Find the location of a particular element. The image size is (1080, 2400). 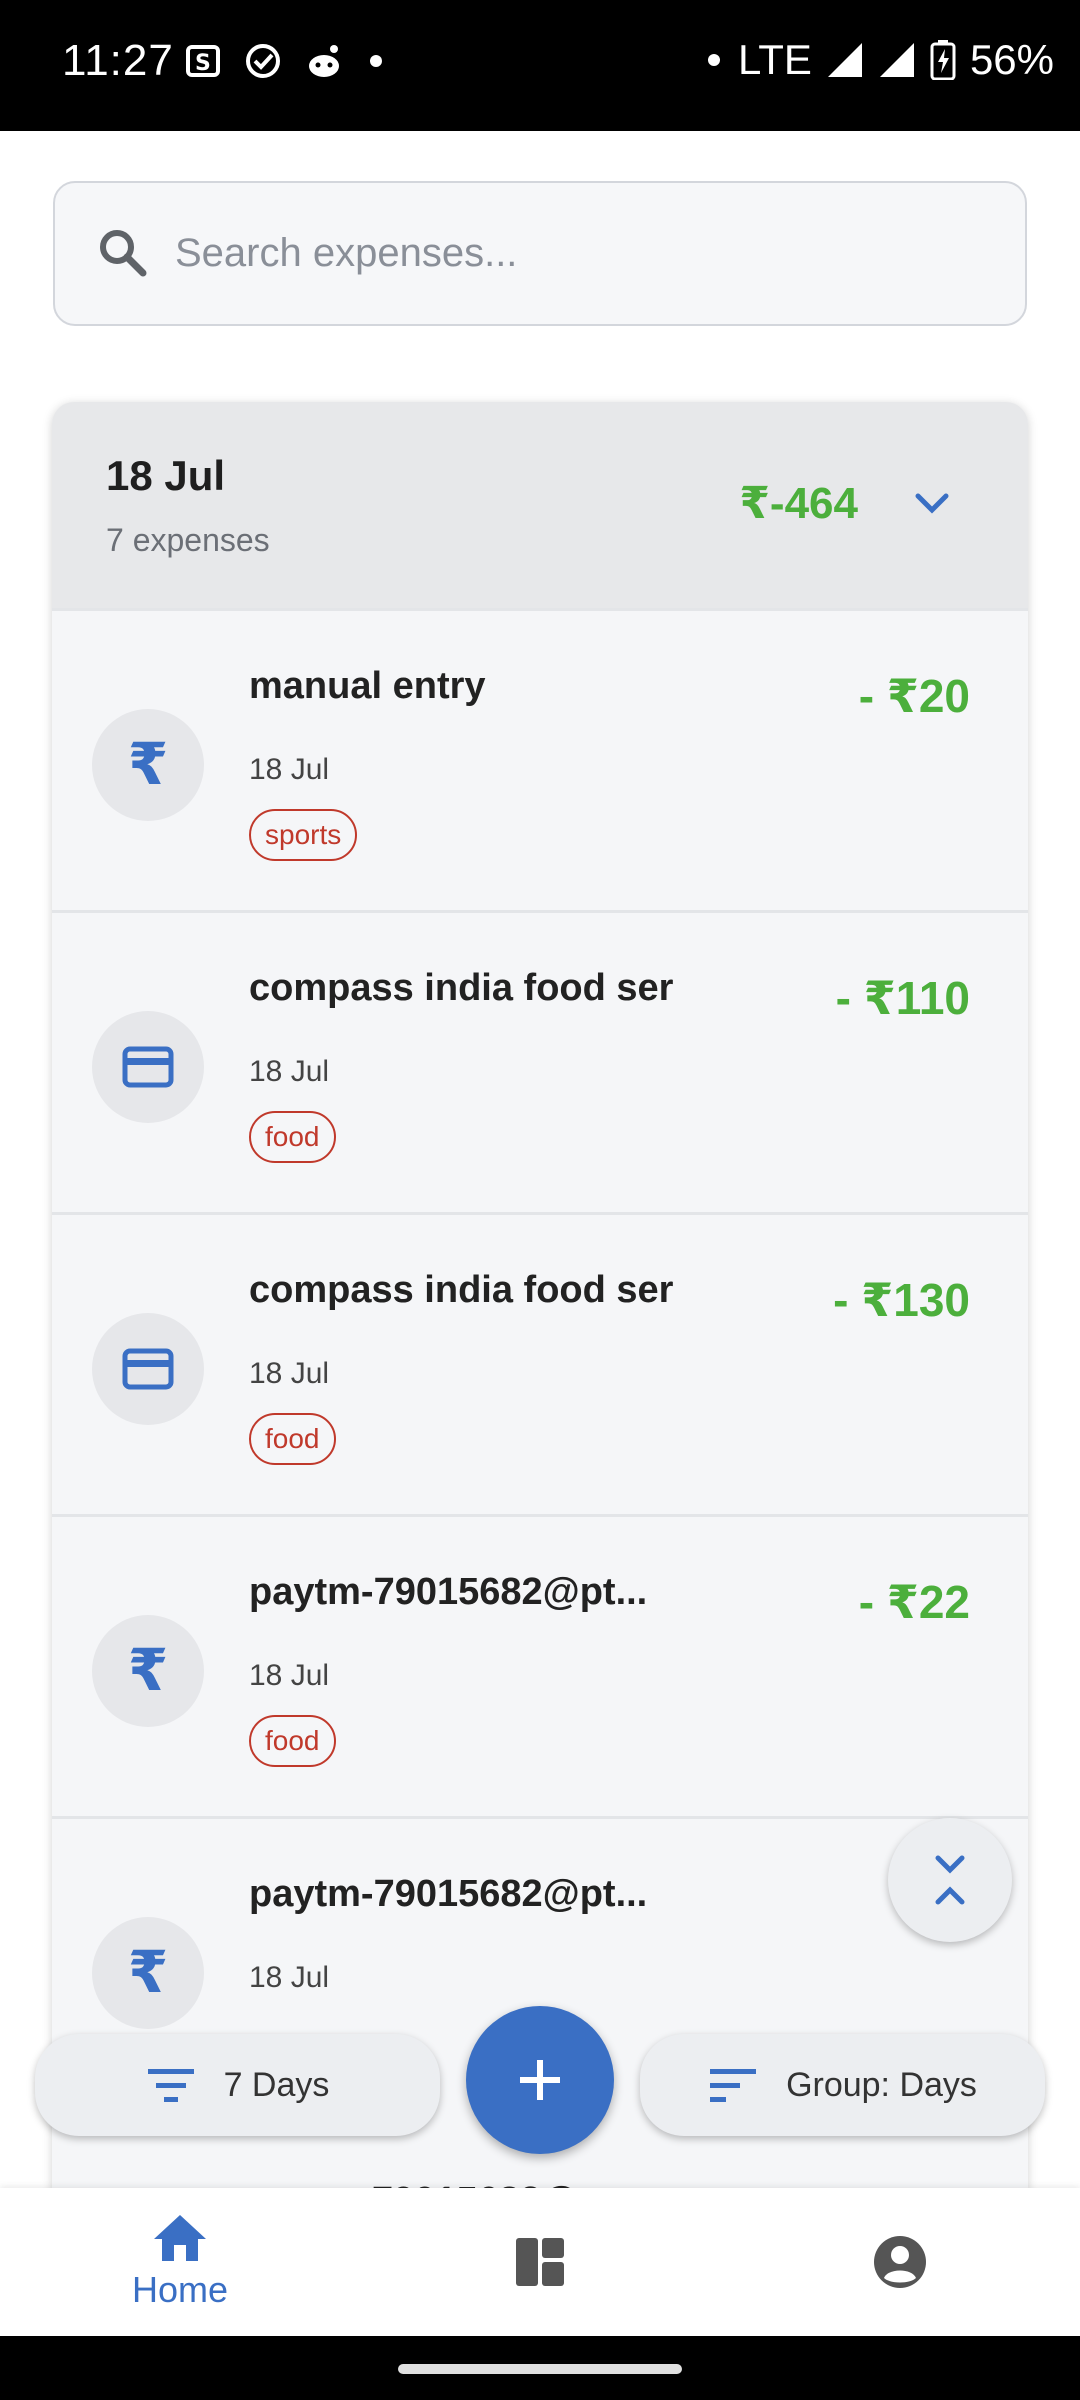

svg-text: S is located at coordinates (203, 63).